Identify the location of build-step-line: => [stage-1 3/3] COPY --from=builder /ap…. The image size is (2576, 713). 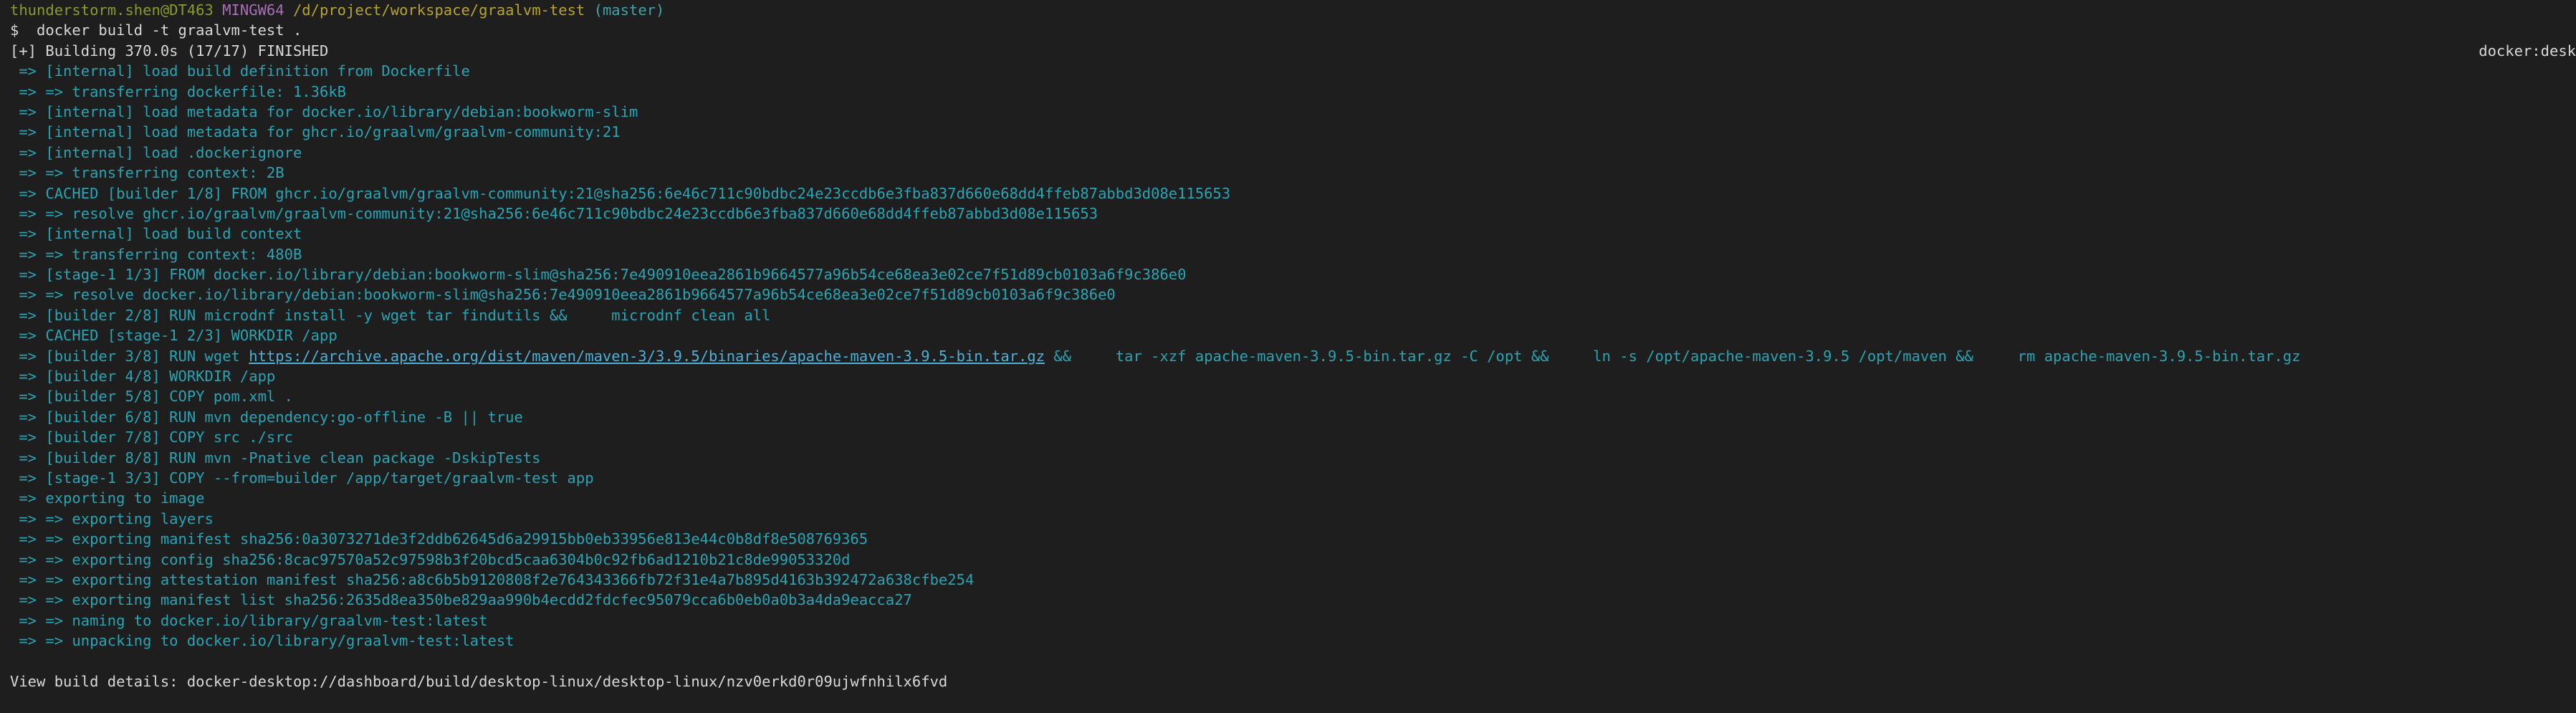
(302, 478).